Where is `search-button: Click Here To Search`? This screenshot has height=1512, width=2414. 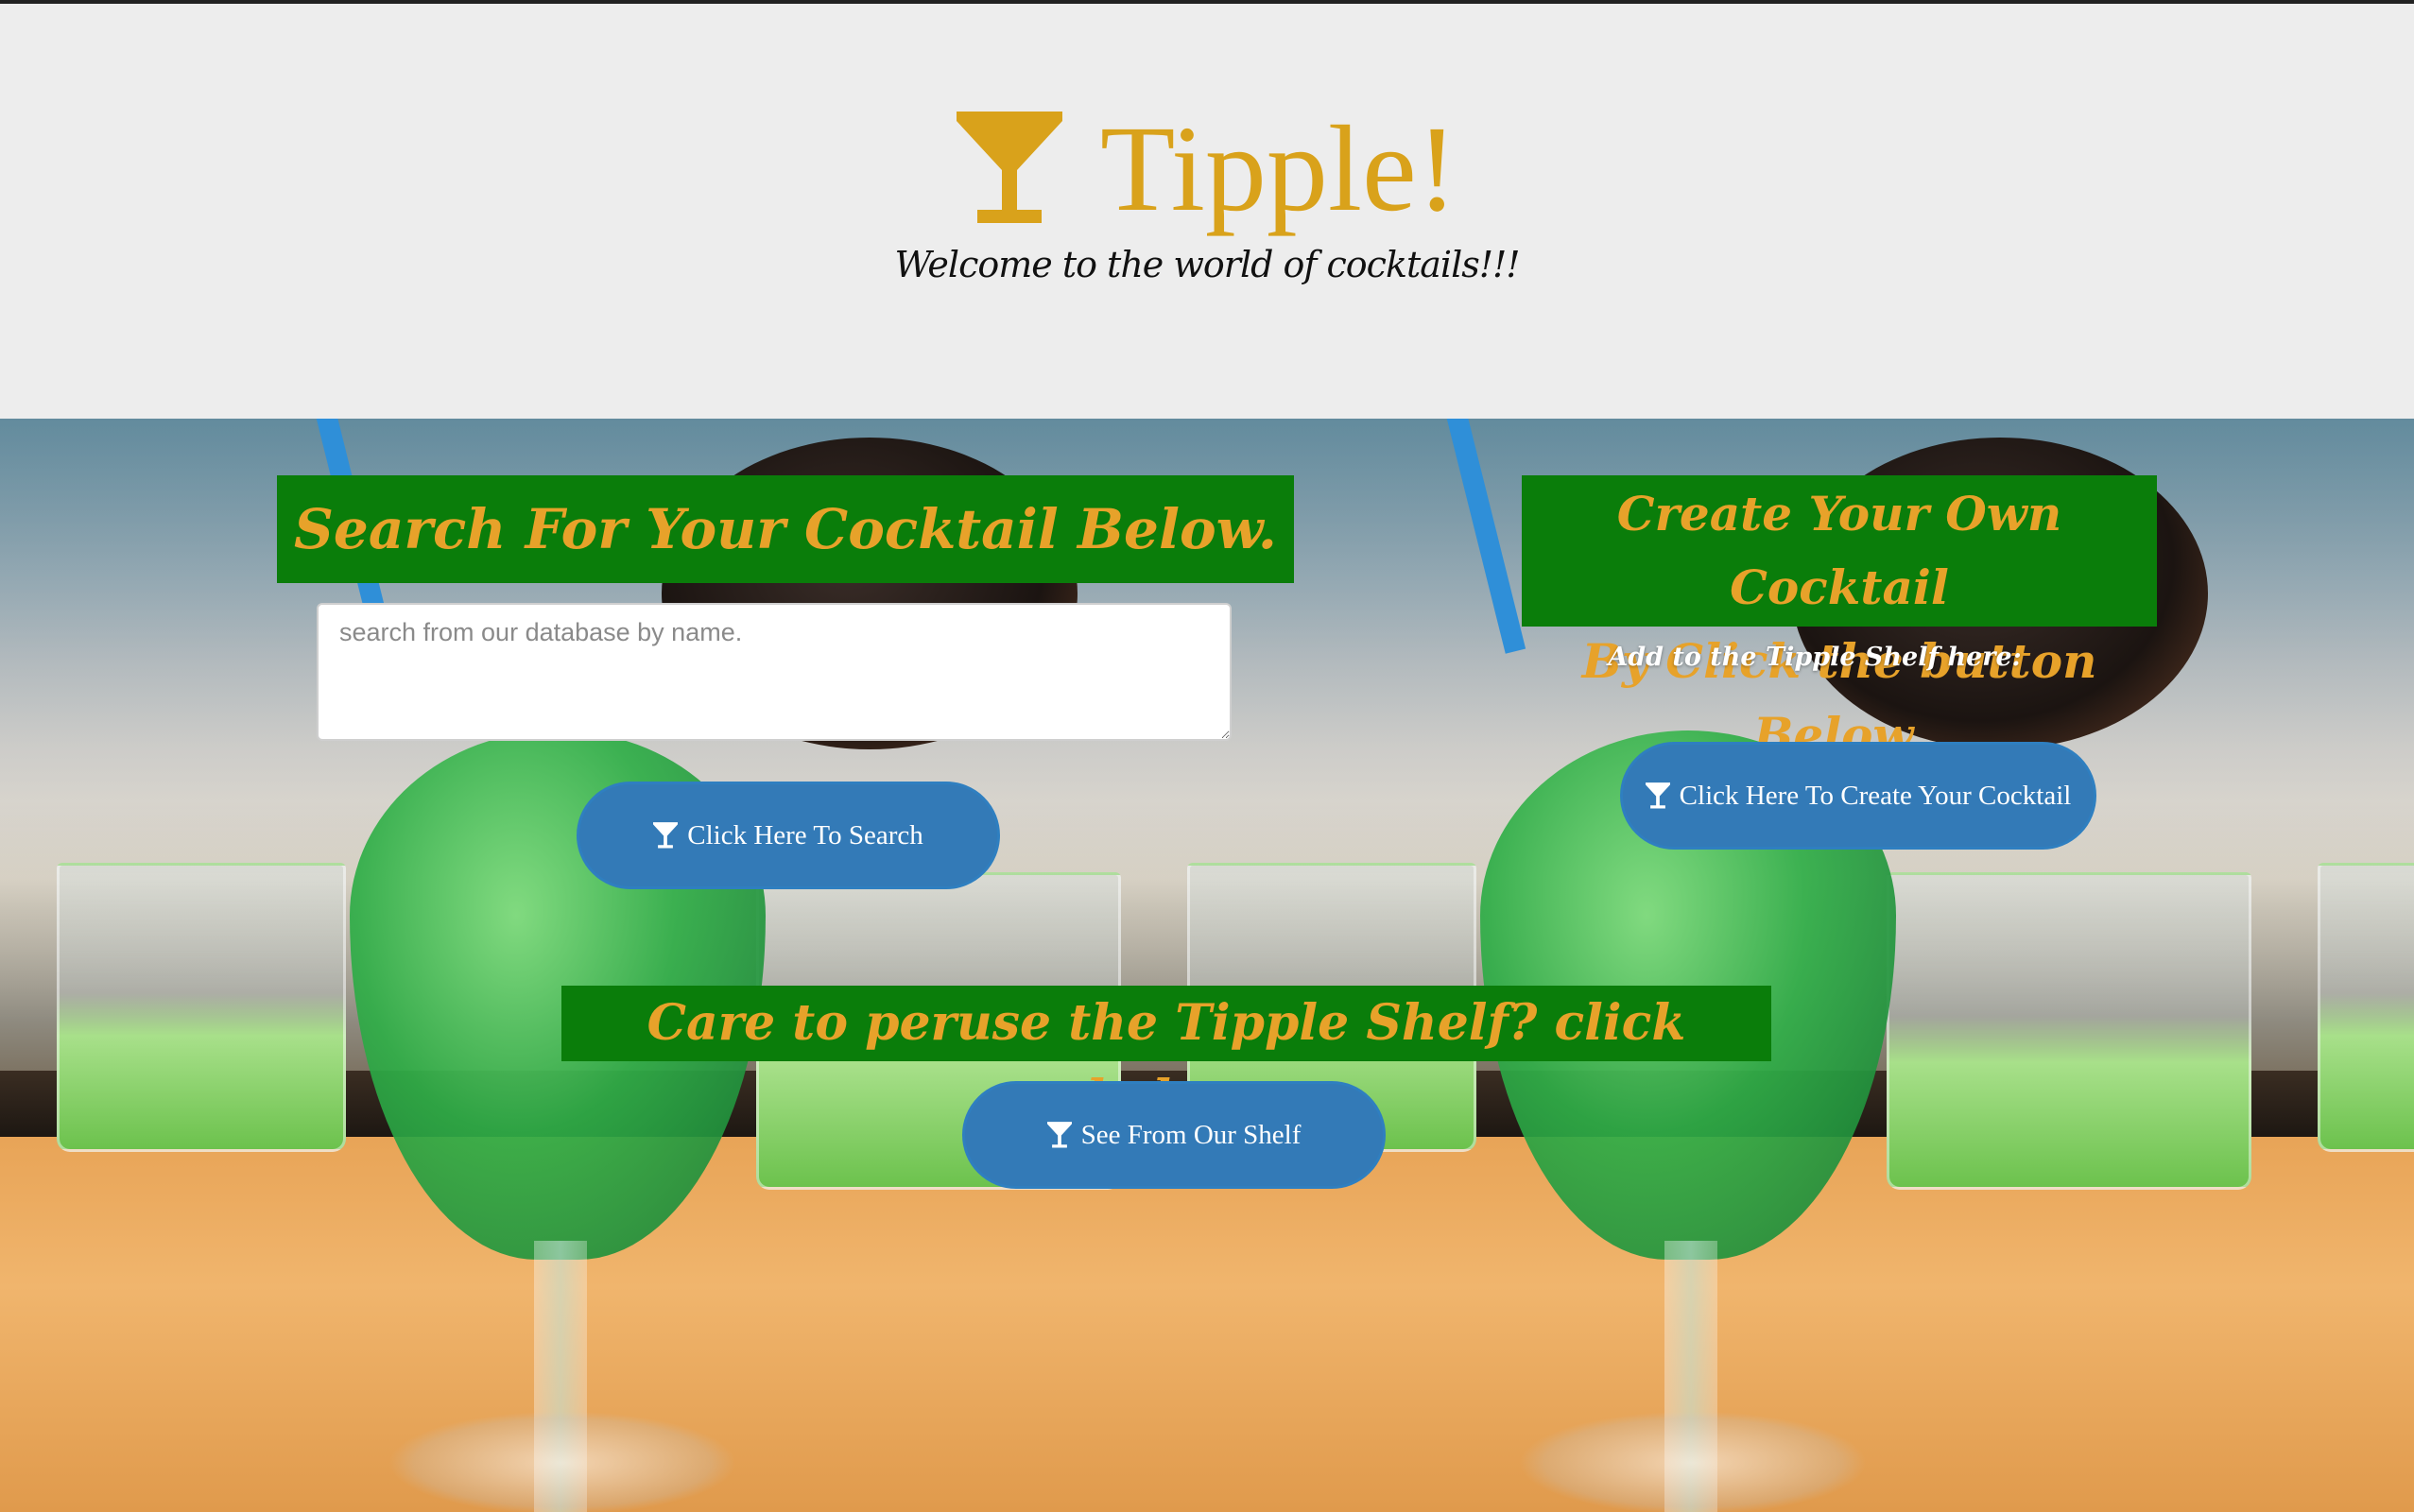
search-button: Click Here To Search is located at coordinates (788, 835).